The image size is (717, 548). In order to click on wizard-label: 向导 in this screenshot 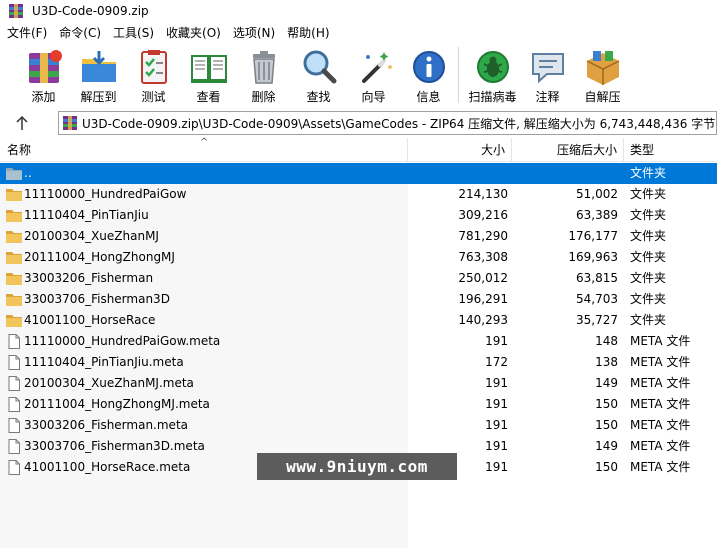, I will do `click(373, 97)`.